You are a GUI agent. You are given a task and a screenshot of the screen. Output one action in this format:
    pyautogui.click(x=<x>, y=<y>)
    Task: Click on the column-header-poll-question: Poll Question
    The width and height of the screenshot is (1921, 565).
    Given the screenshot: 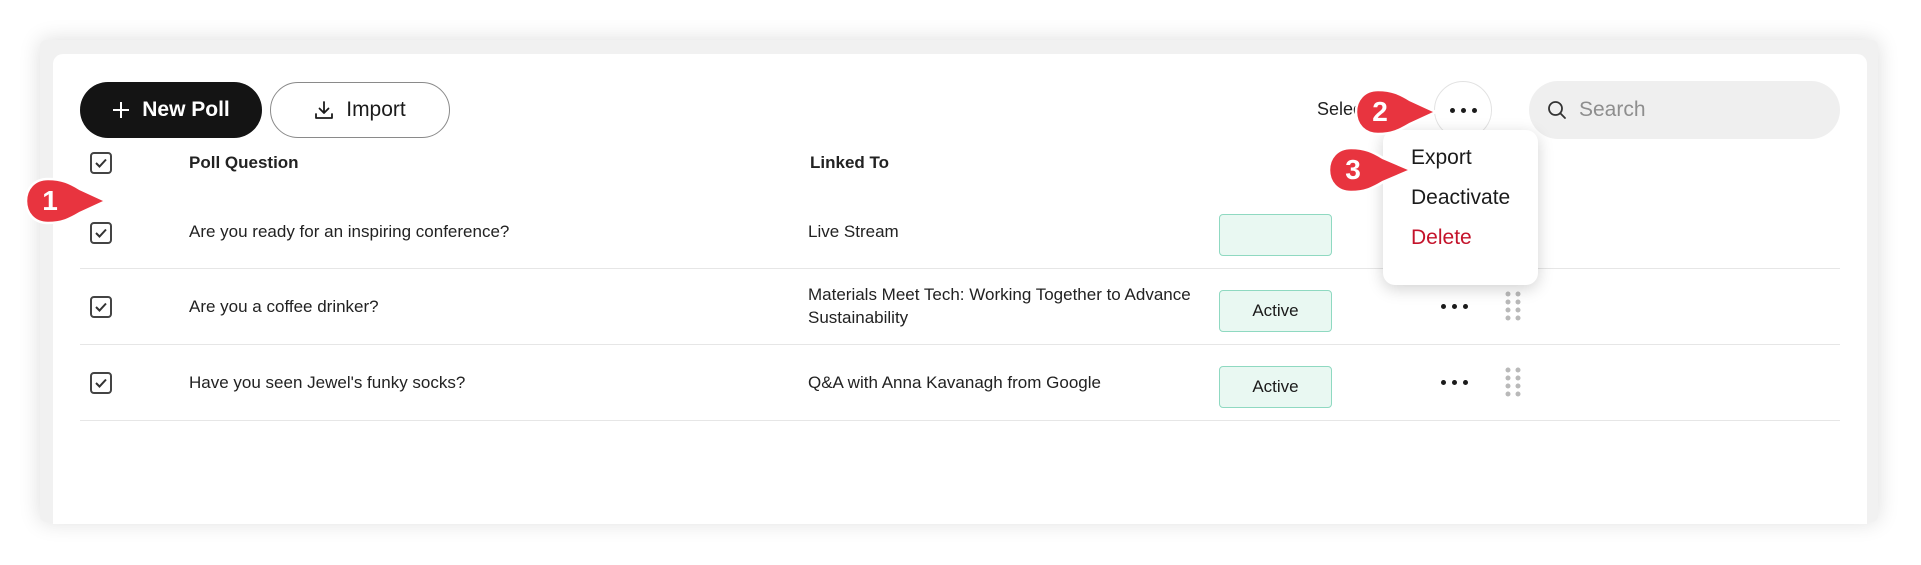 What is the action you would take?
    pyautogui.click(x=244, y=163)
    